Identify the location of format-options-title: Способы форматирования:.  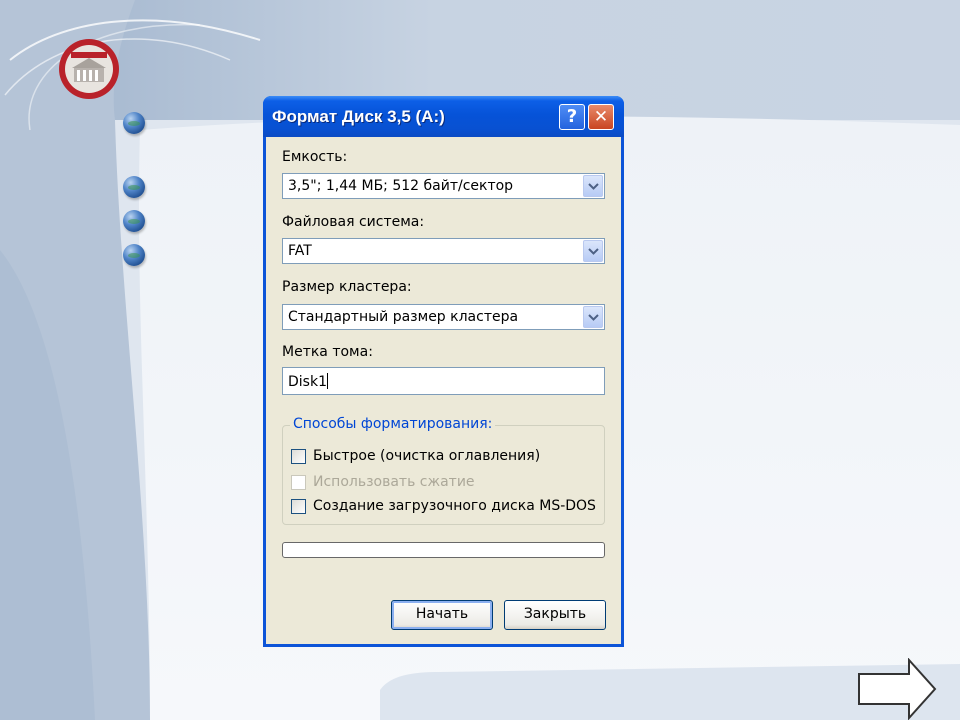
(393, 424).